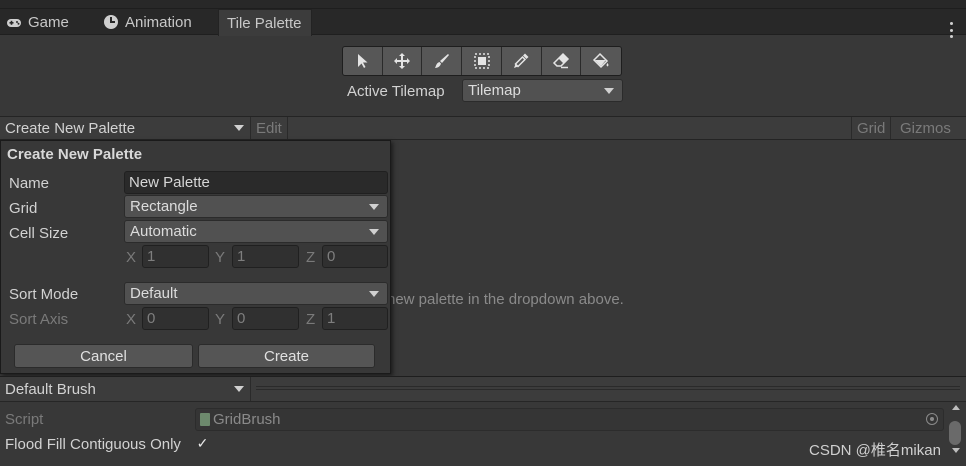 This screenshot has width=966, height=466. I want to click on select-tool-icon, so click(363, 61).